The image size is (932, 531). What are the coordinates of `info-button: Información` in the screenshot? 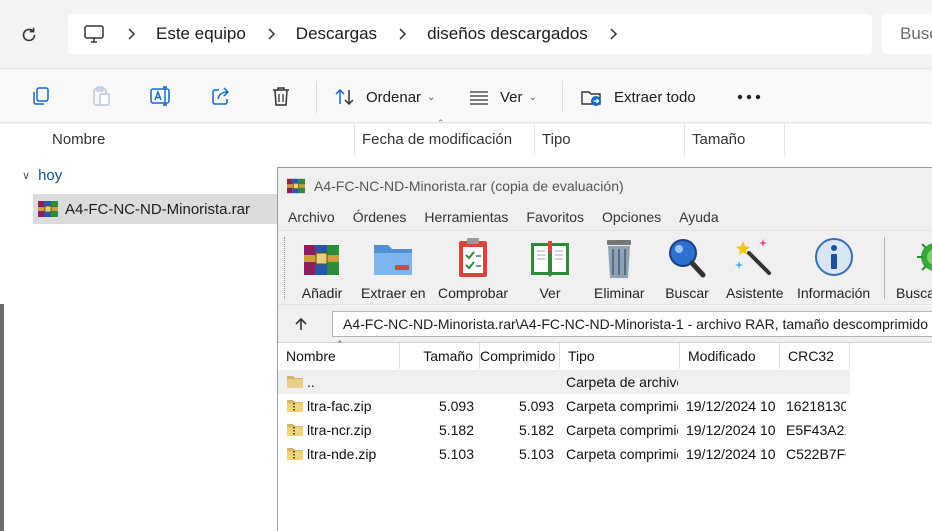 It's located at (833, 269).